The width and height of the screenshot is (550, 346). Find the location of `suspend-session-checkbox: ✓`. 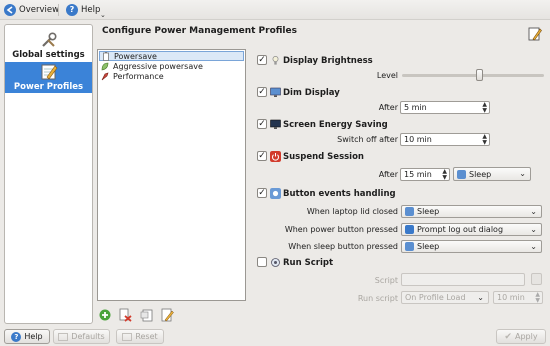

suspend-session-checkbox: ✓ is located at coordinates (262, 156).